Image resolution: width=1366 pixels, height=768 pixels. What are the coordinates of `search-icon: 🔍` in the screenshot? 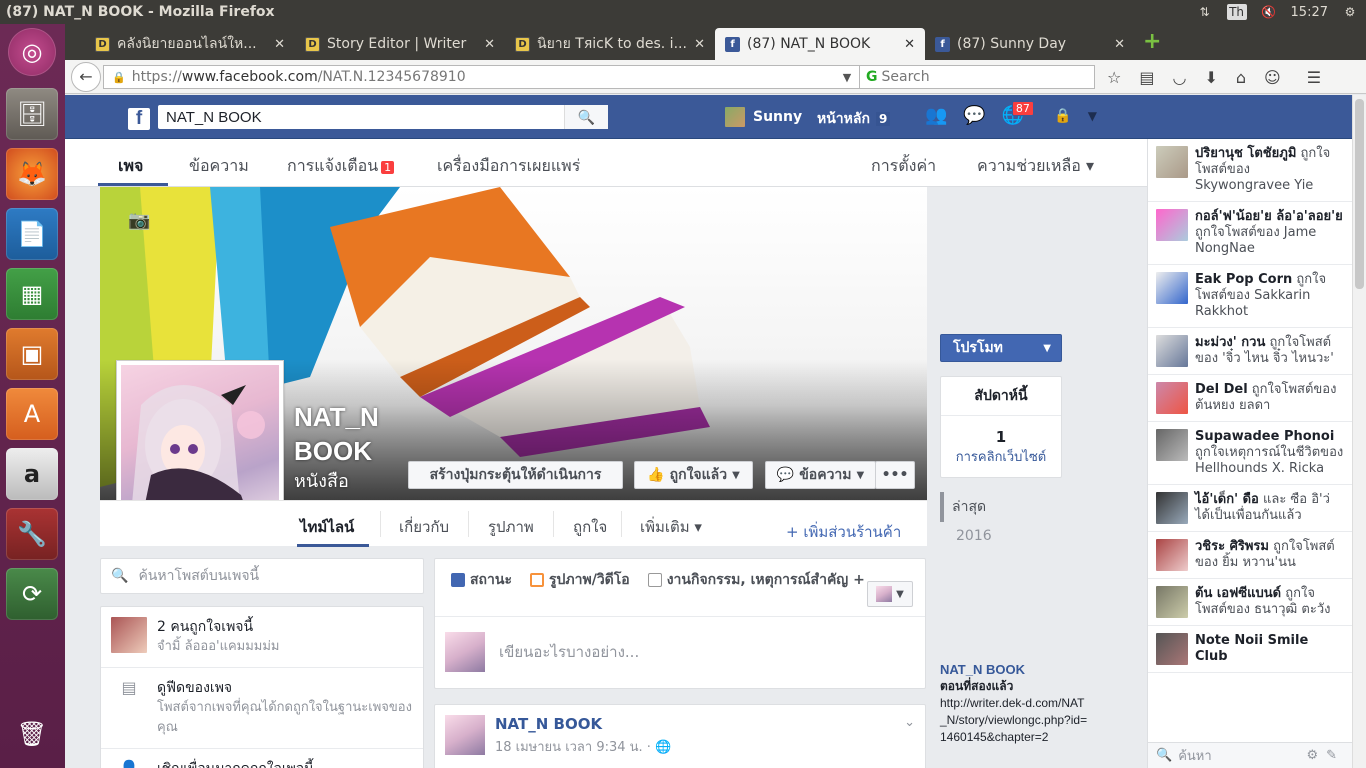 It's located at (586, 117).